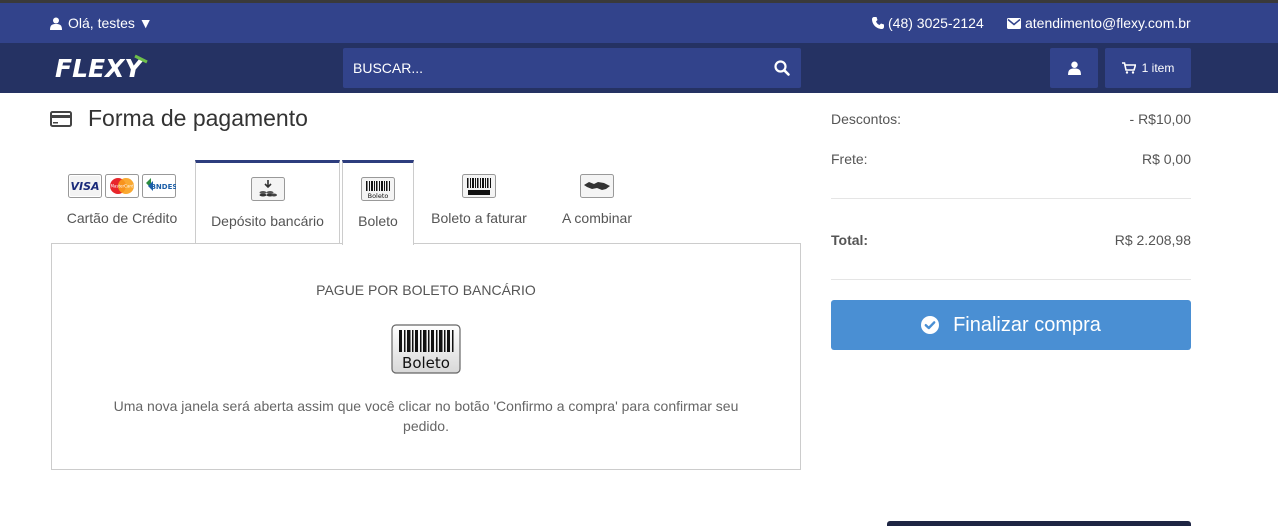  Describe the element at coordinates (878, 23) in the screenshot. I see `phone-icon` at that location.